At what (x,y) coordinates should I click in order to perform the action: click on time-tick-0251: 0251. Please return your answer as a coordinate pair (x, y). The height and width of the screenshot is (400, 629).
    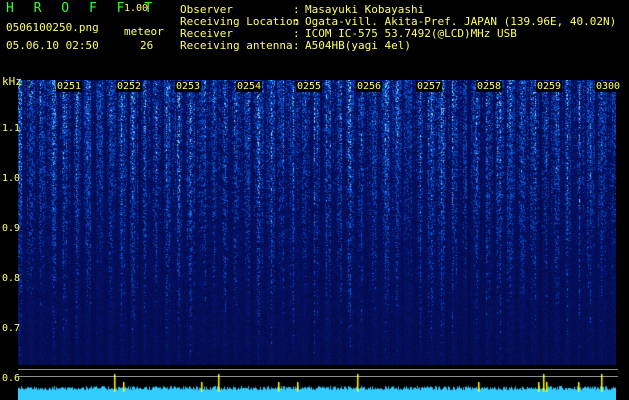
    Looking at the image, I should click on (69, 86).